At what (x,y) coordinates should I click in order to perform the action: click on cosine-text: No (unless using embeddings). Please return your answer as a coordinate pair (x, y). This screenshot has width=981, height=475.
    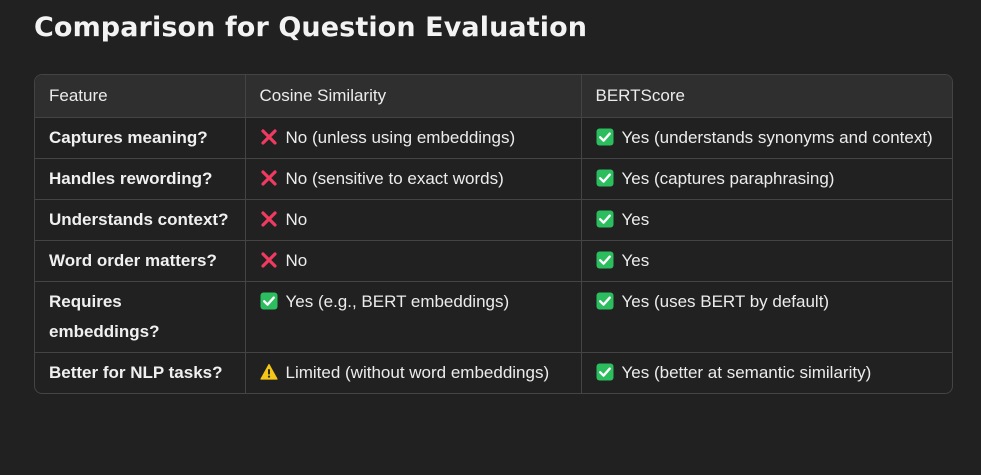
    Looking at the image, I should click on (400, 137).